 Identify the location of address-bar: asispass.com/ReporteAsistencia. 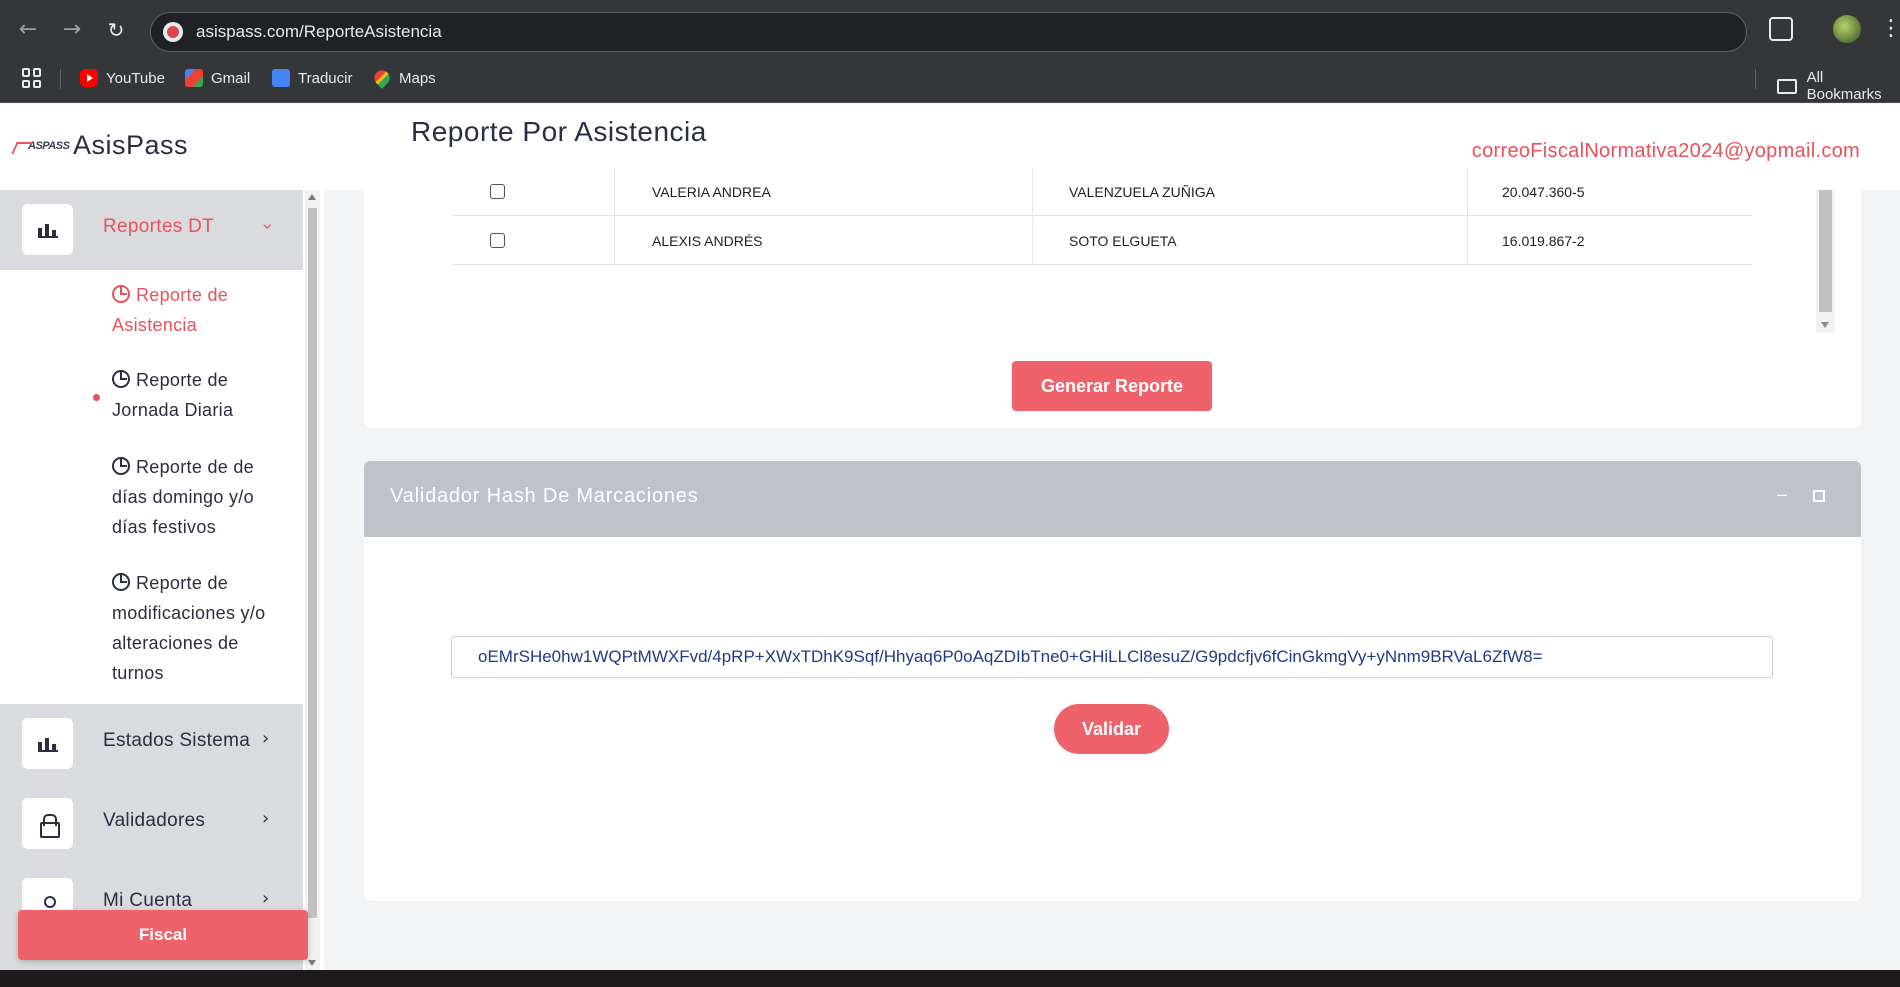
(948, 32).